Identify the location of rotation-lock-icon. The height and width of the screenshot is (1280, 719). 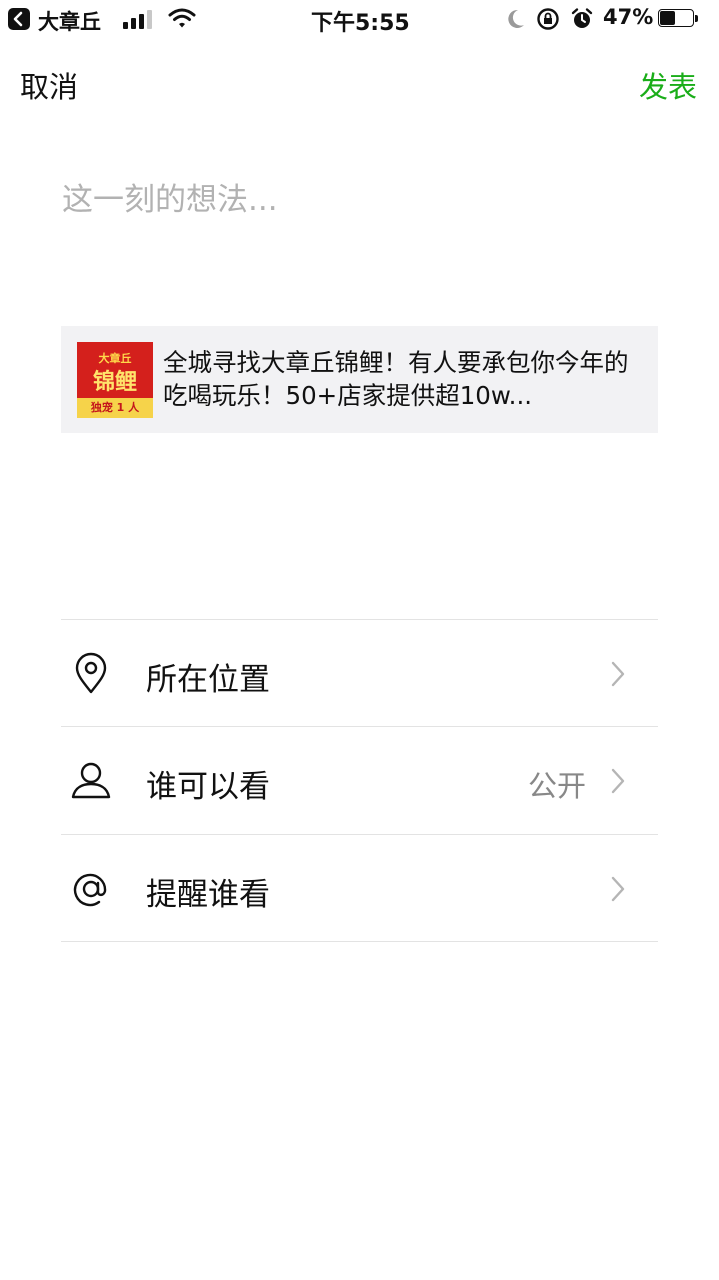
(548, 19).